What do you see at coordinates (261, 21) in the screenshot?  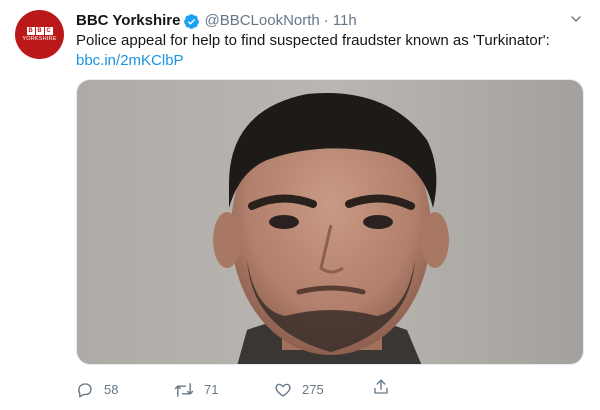 I see `account-handle: @BBCLookNorth` at bounding box center [261, 21].